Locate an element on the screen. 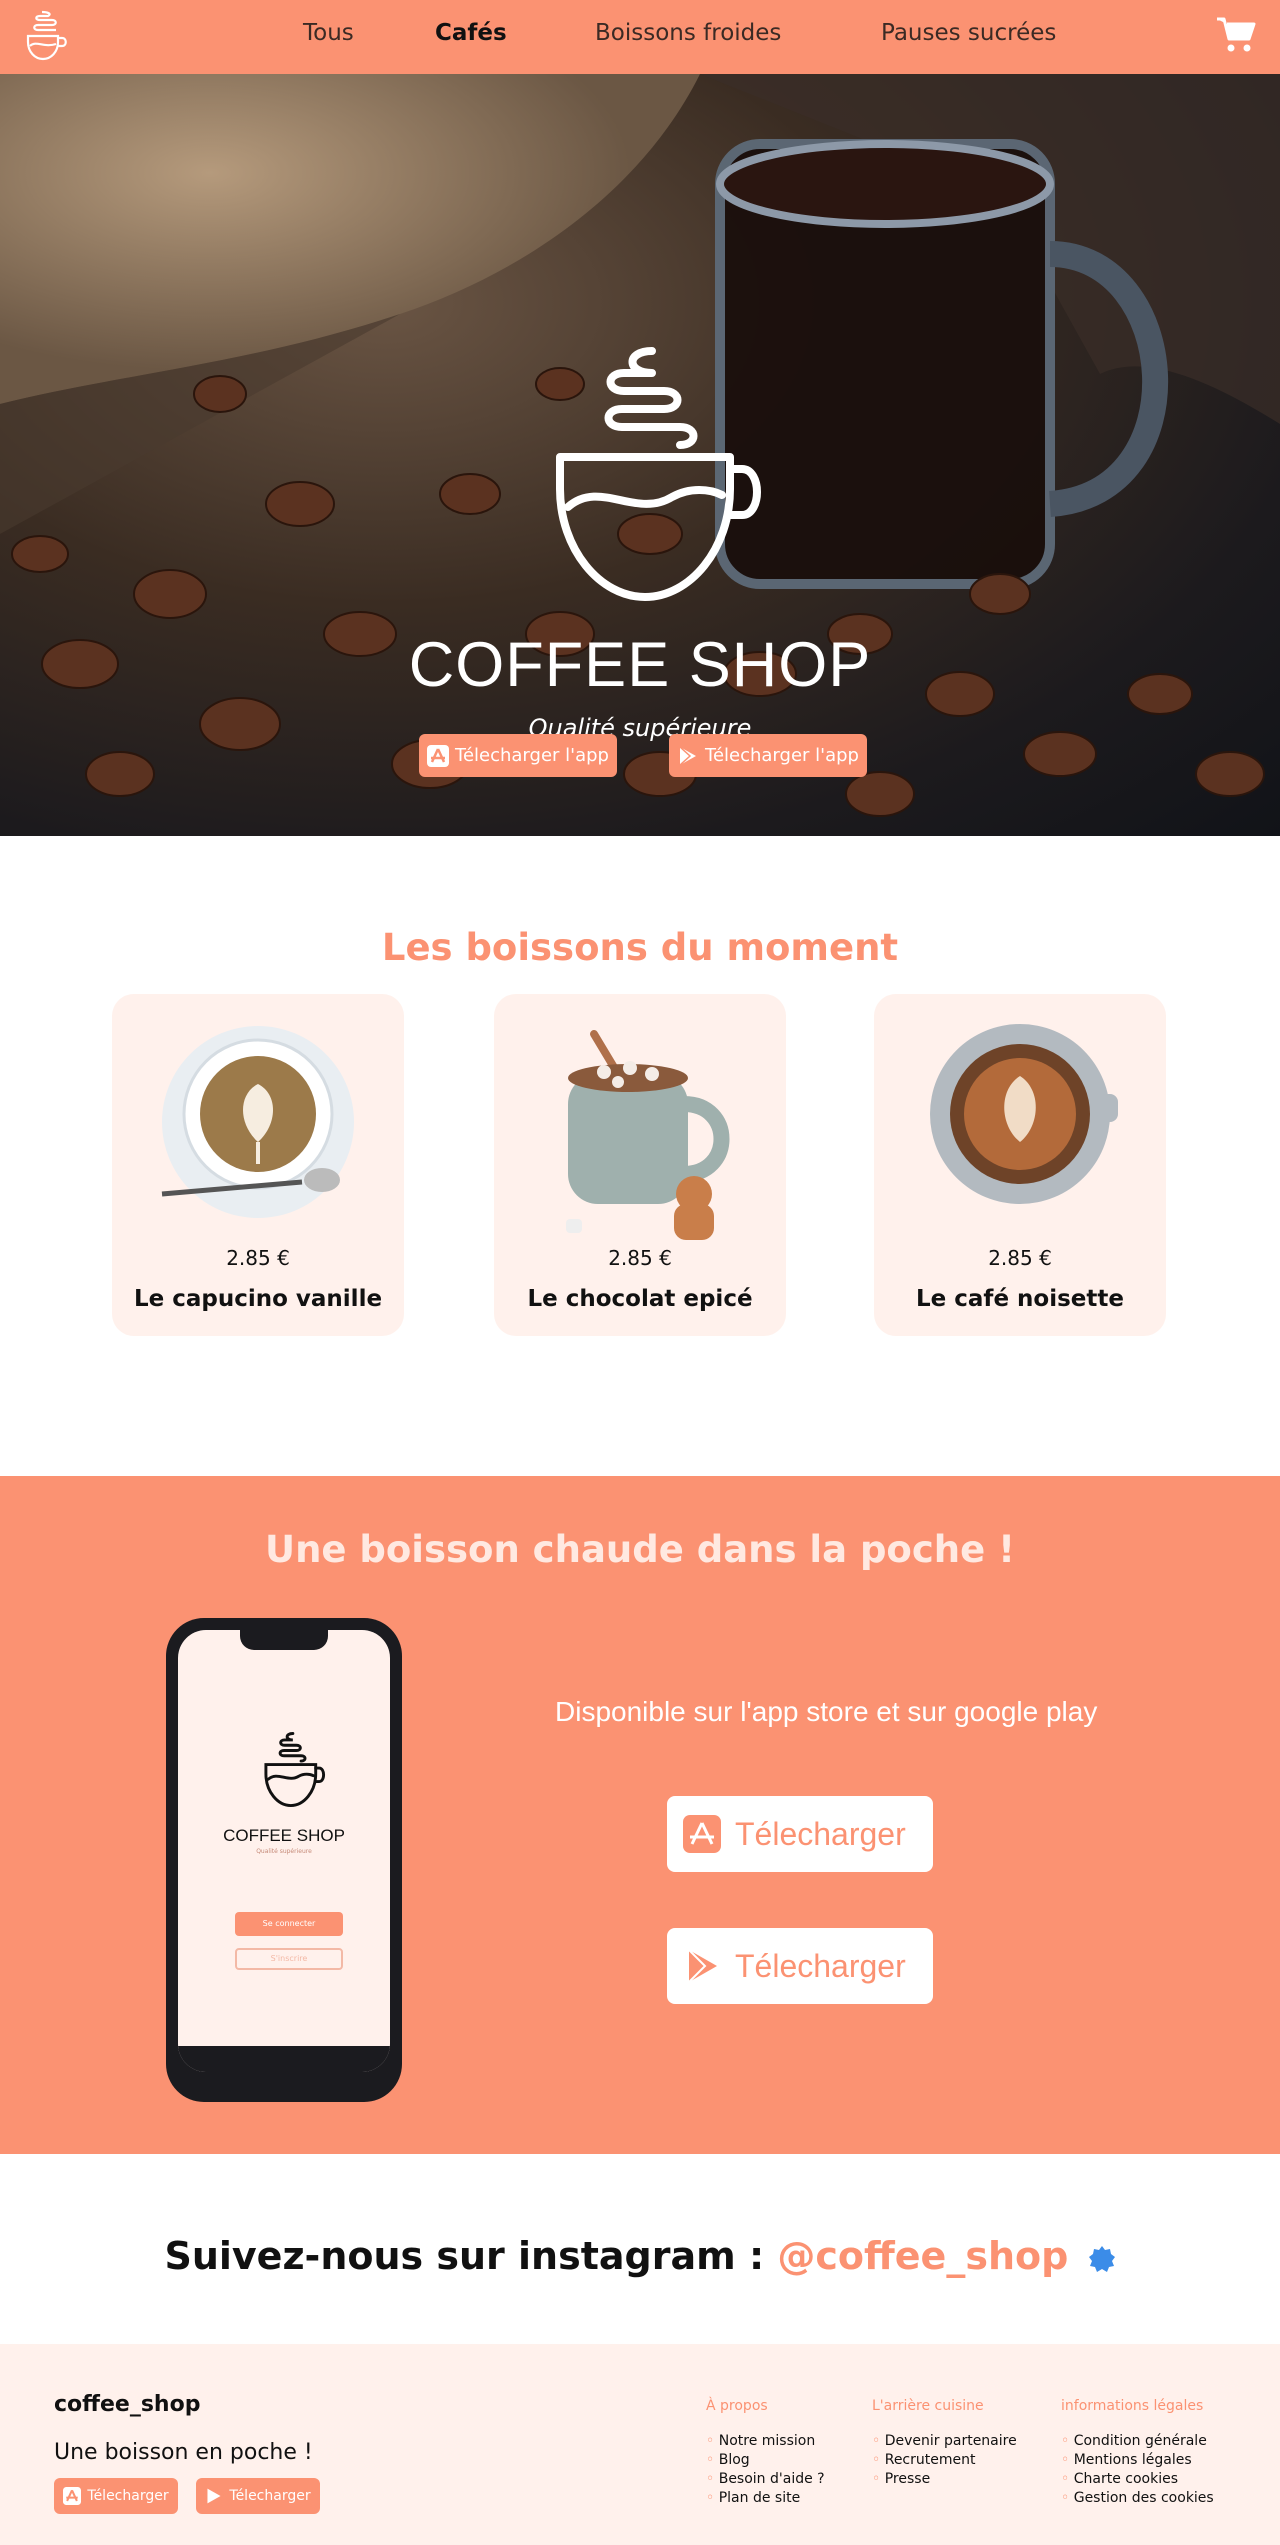 This screenshot has width=1280, height=2545. hero-app-store-label: Télecharger l'app is located at coordinates (532, 755).